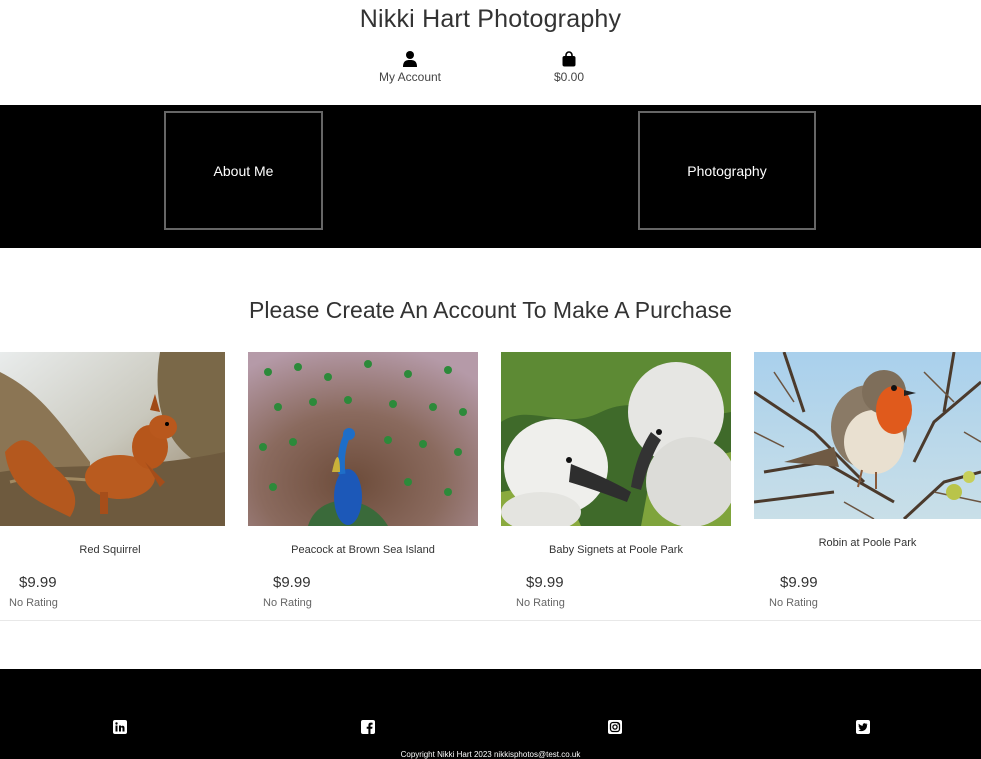 The image size is (981, 759). I want to click on my-account-label: My Account, so click(410, 77).